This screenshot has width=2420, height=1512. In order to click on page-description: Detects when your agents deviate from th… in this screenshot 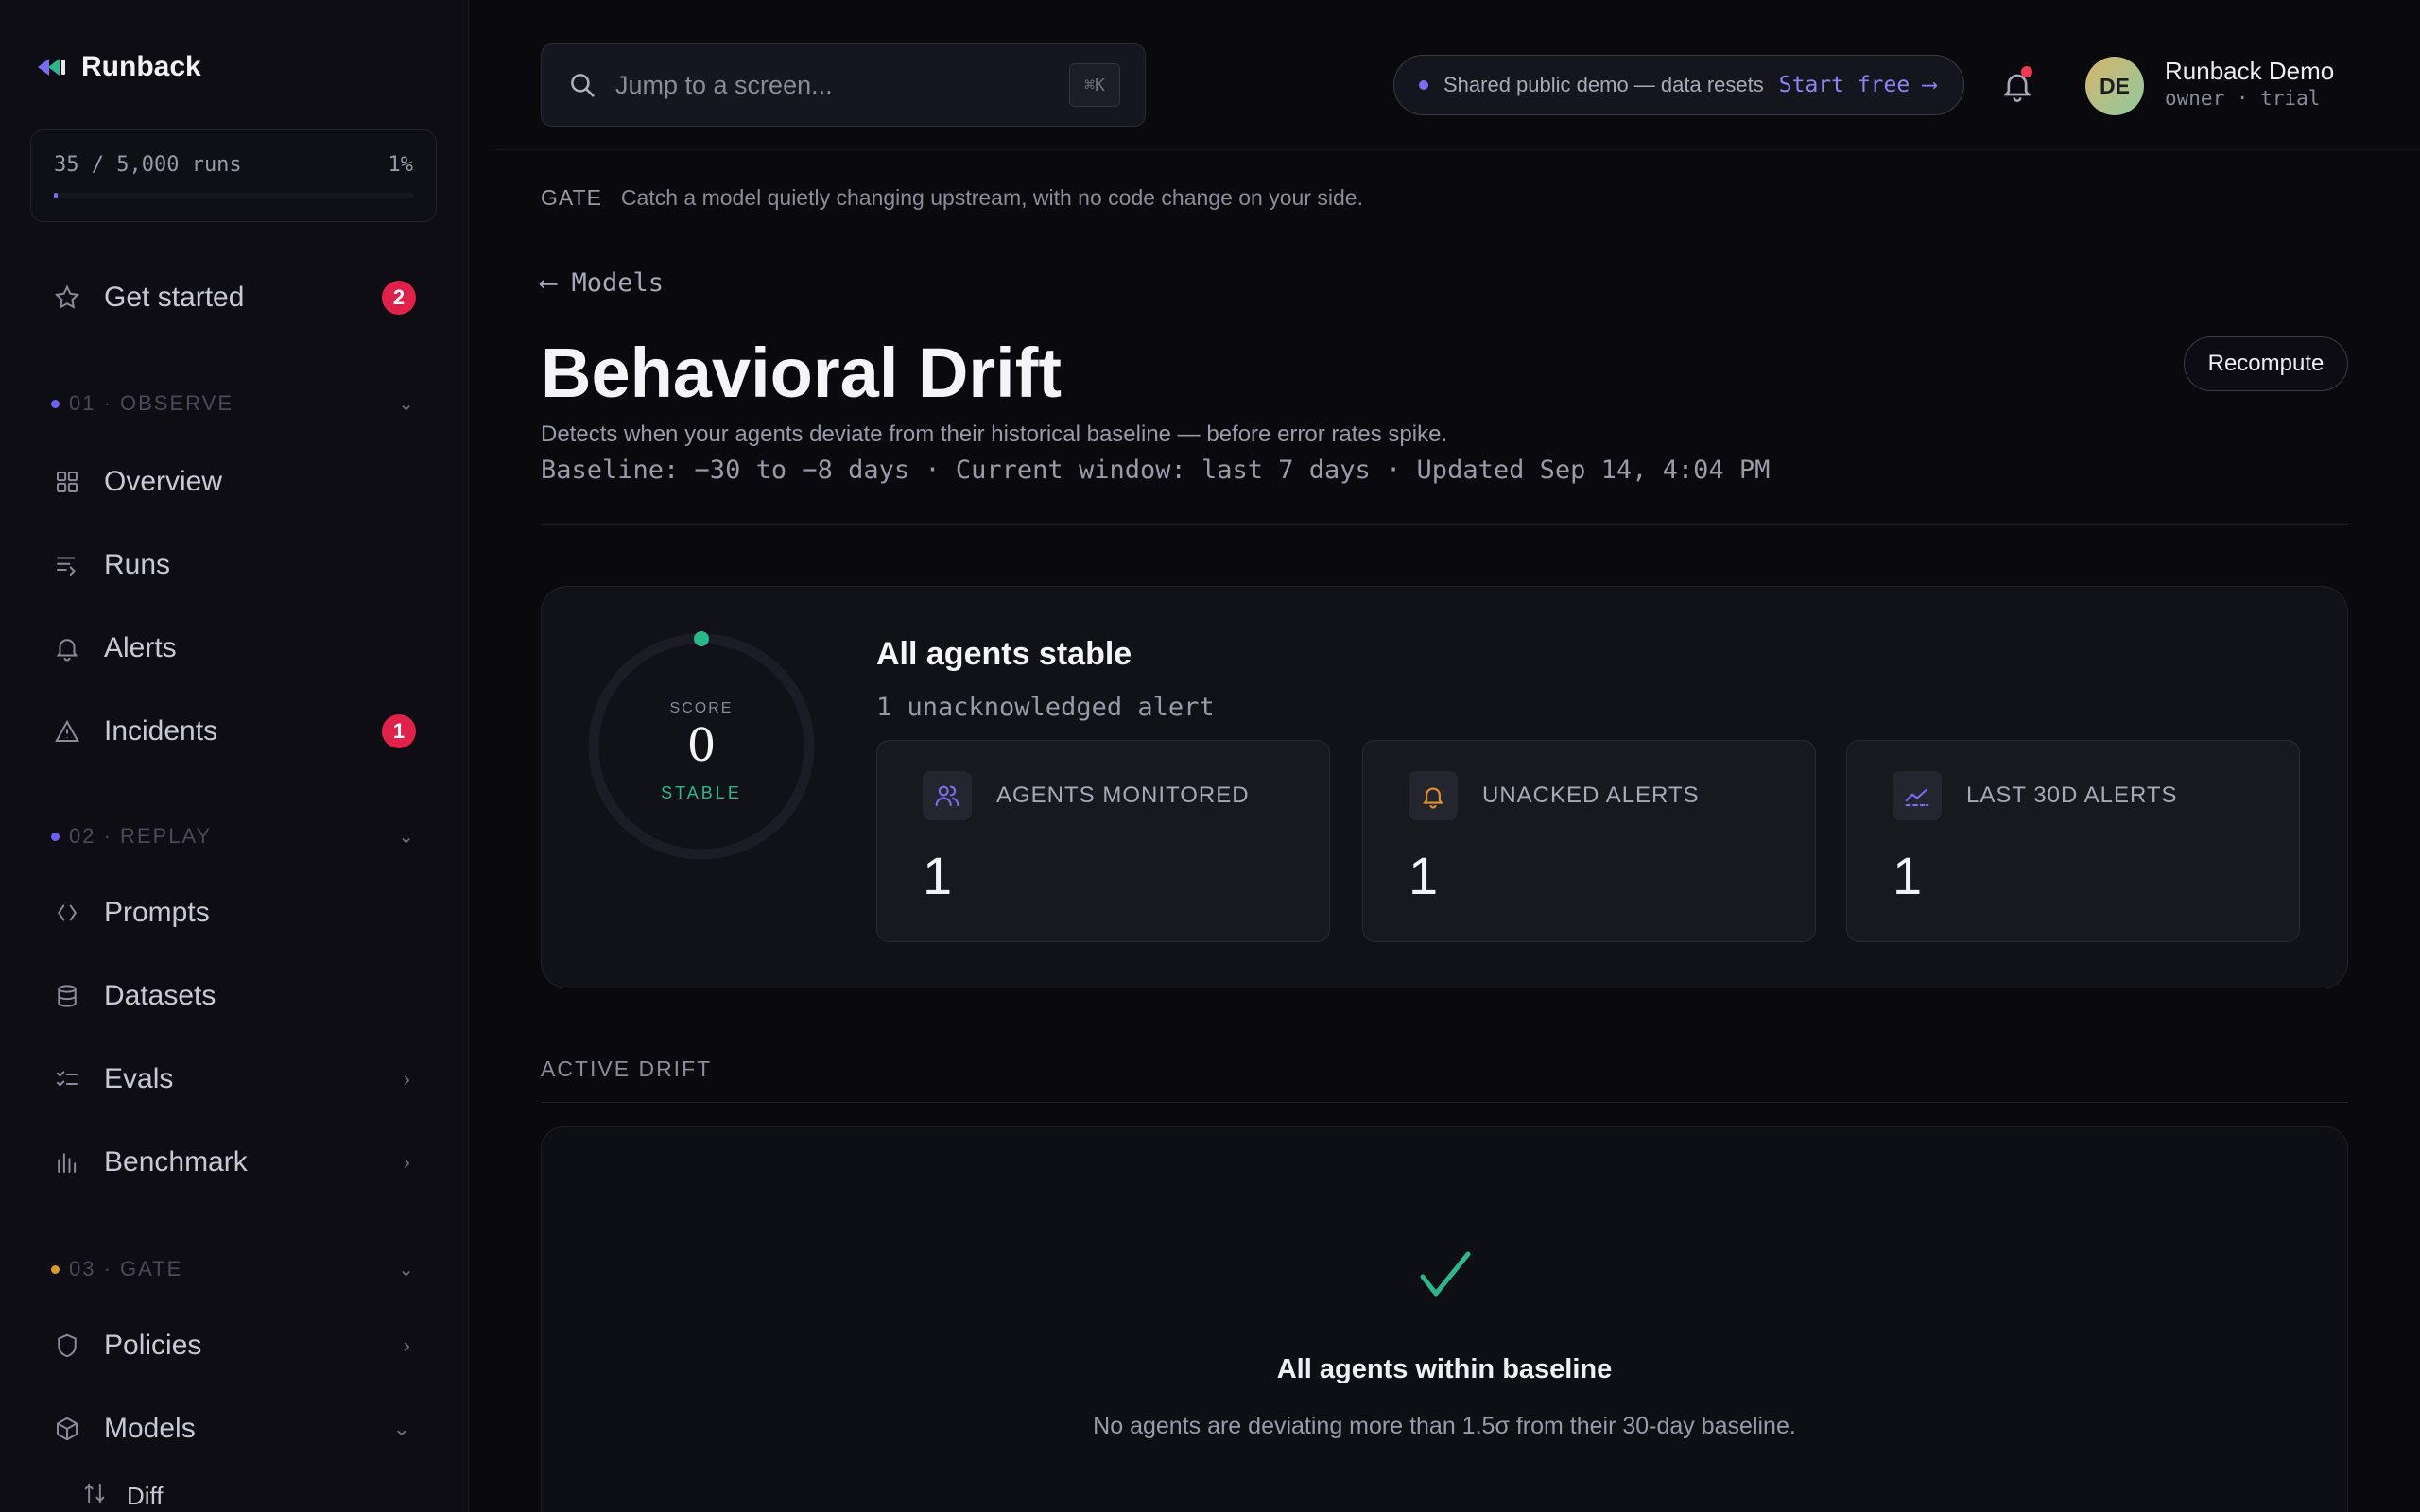, I will do `click(994, 434)`.